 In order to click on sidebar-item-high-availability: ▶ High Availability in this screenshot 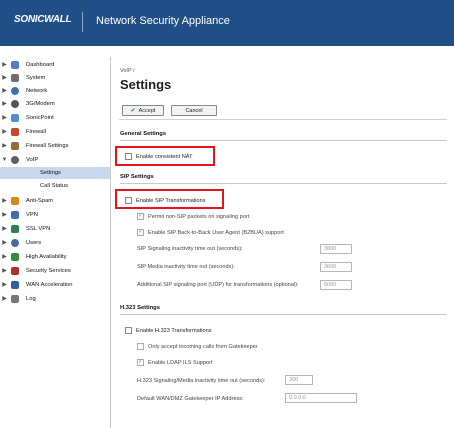, I will do `click(55, 256)`.